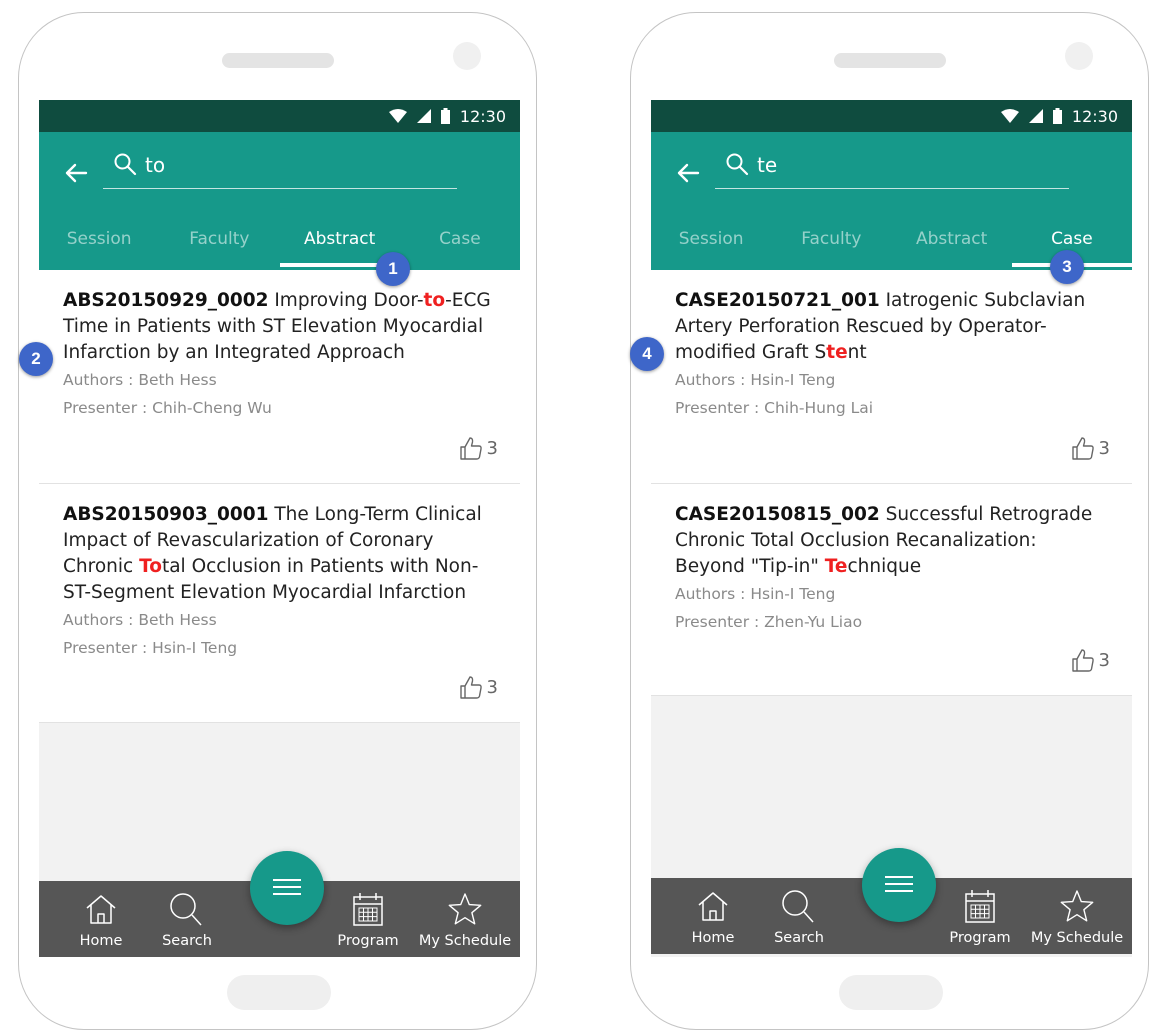 The width and height of the screenshot is (1152, 1034). Describe the element at coordinates (460, 239) in the screenshot. I see `tab-case: Case` at that location.